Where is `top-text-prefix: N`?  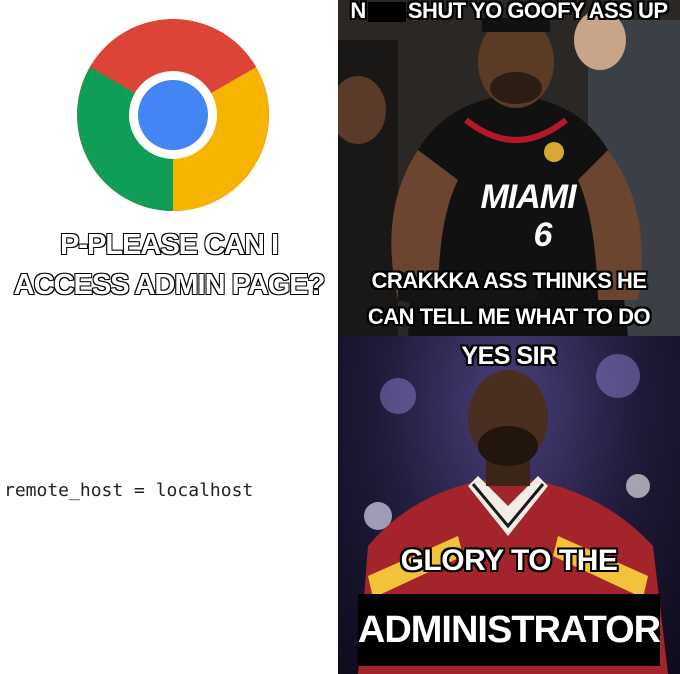 top-text-prefix: N is located at coordinates (358, 11).